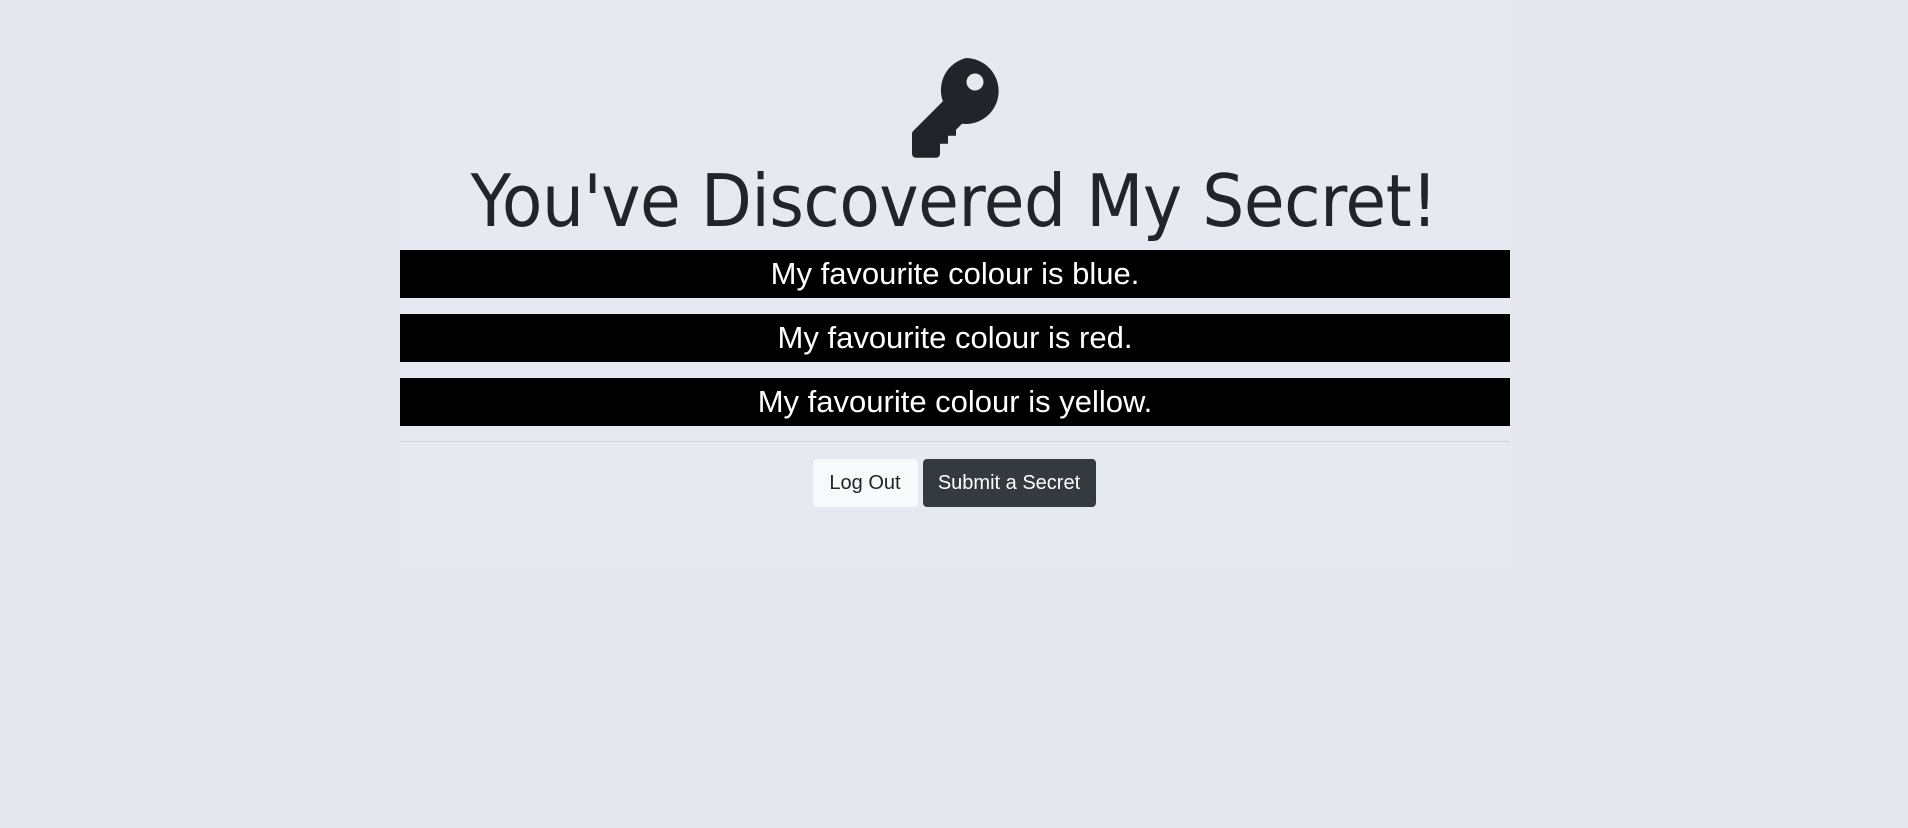  I want to click on secret-item: My favourite colour is red., so click(955, 338).